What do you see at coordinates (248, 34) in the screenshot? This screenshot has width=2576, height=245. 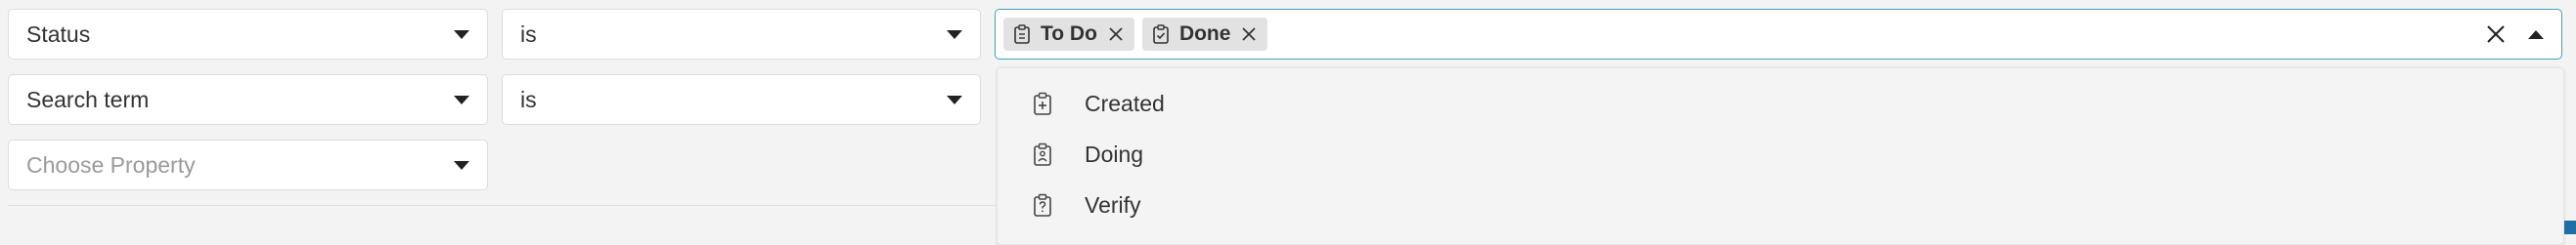 I see `status-property-select: Status` at bounding box center [248, 34].